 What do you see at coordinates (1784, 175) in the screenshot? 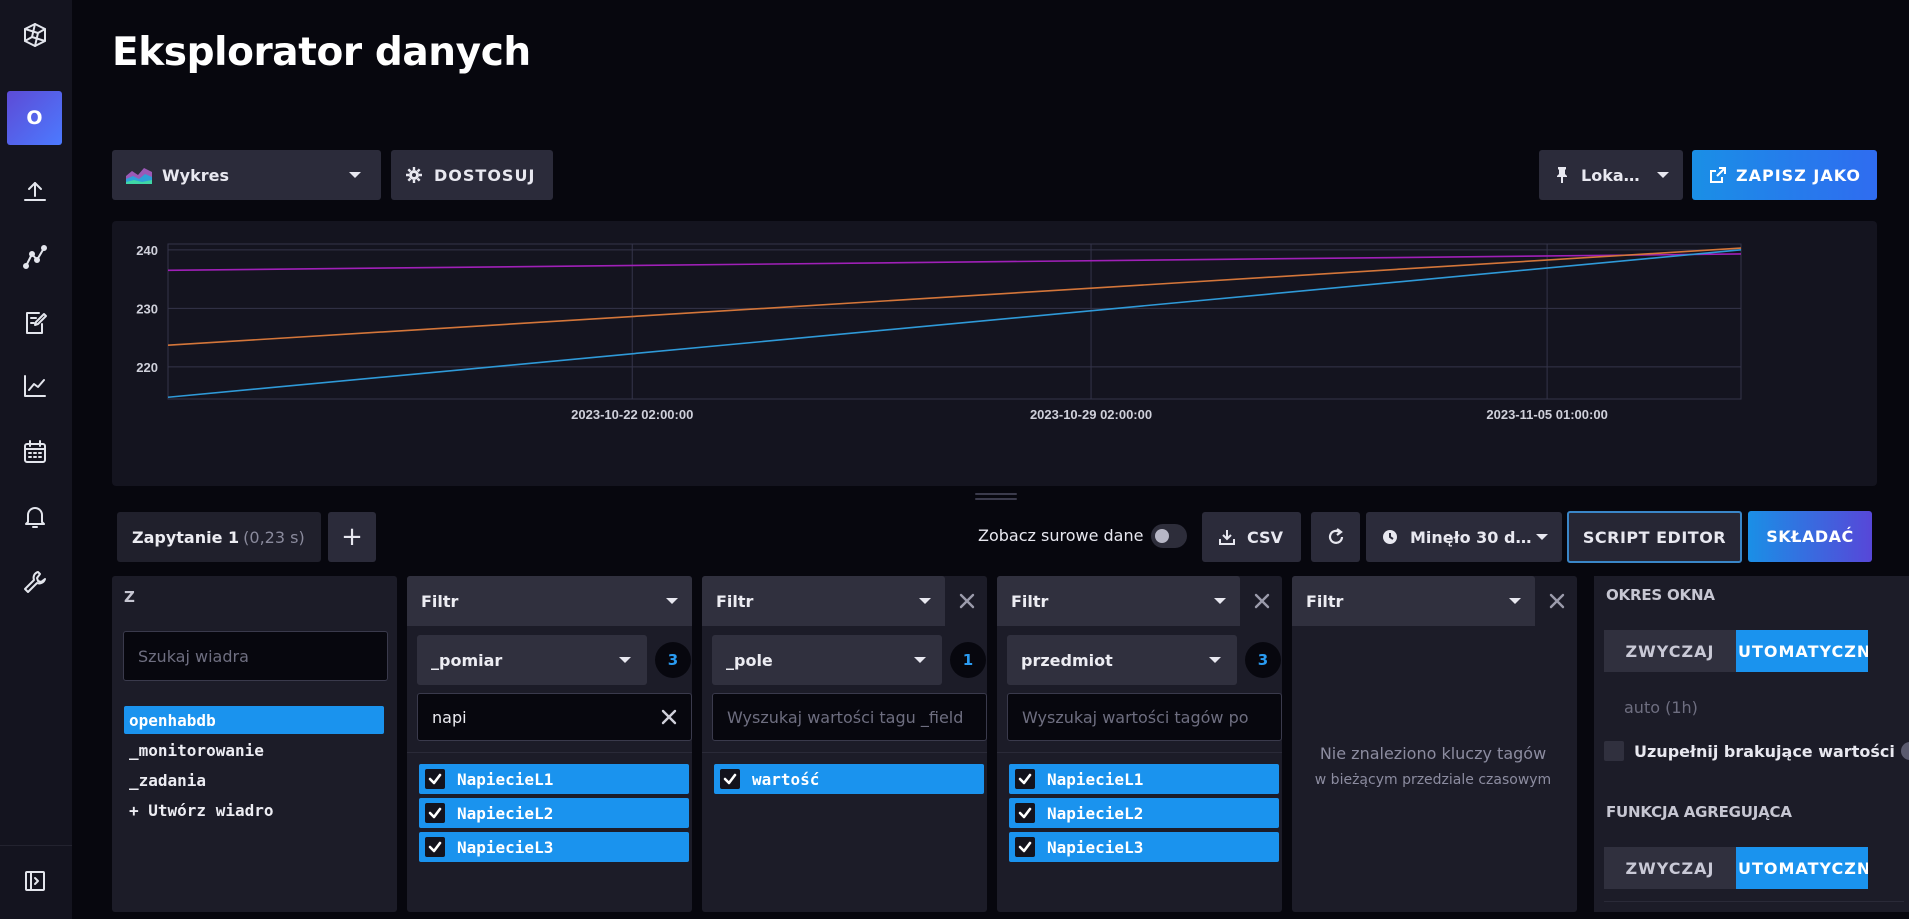
I see `save-as-button: ZAPISZ JAKO` at bounding box center [1784, 175].